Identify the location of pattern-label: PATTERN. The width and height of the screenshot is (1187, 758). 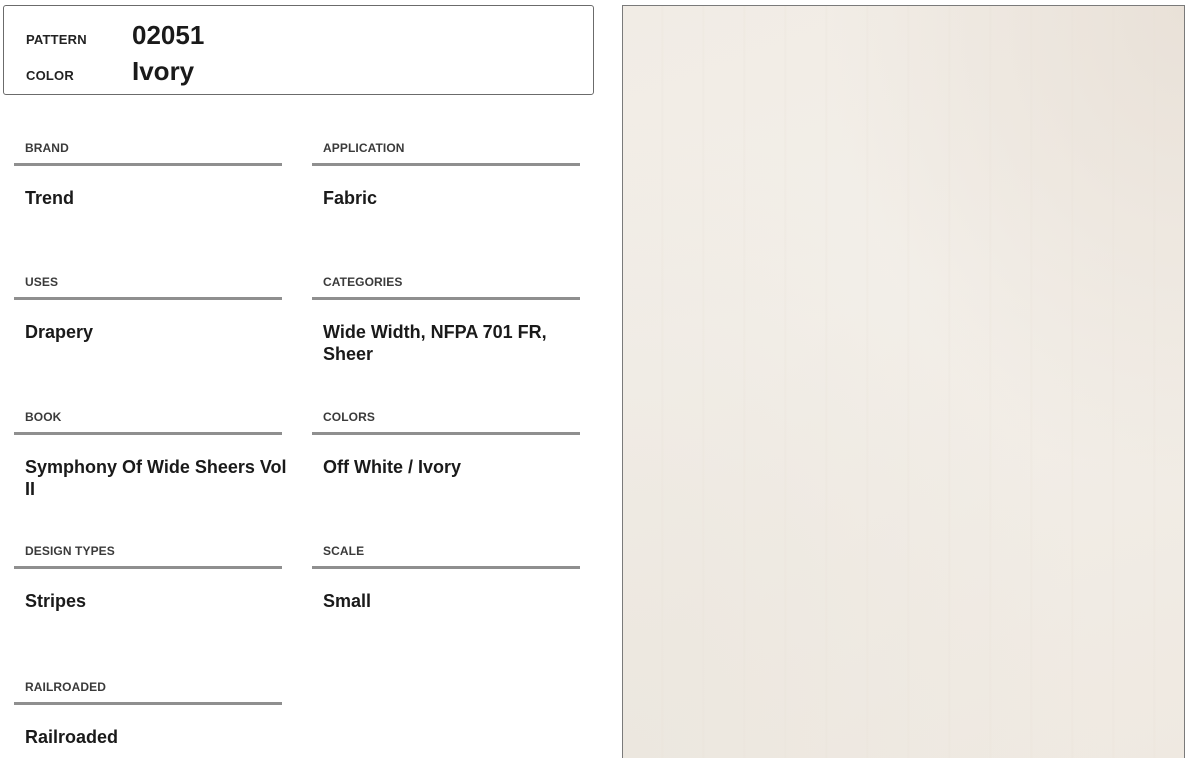
(56, 39).